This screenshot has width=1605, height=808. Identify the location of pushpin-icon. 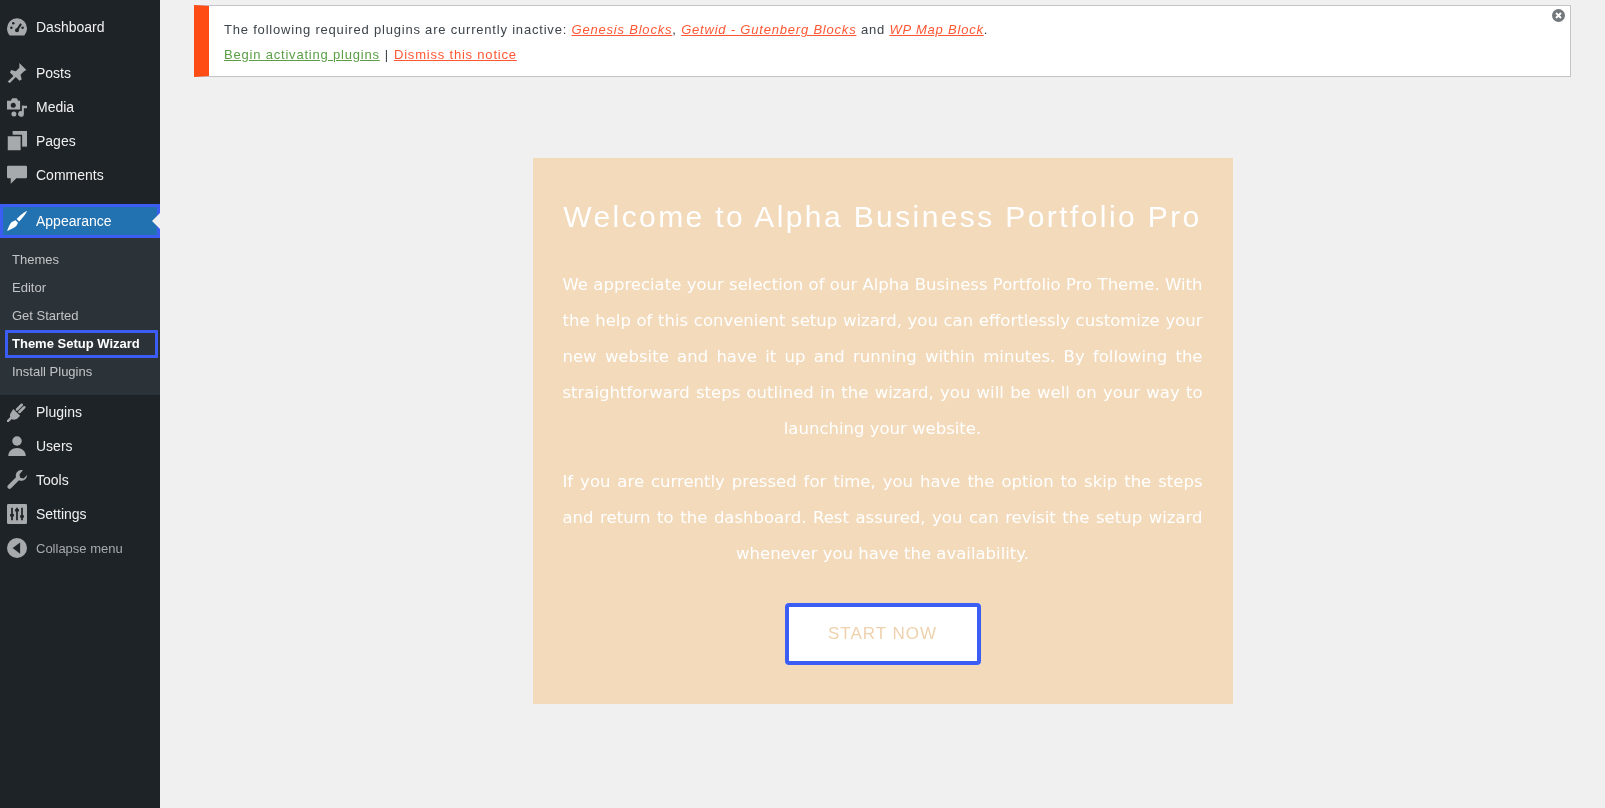
(17, 73).